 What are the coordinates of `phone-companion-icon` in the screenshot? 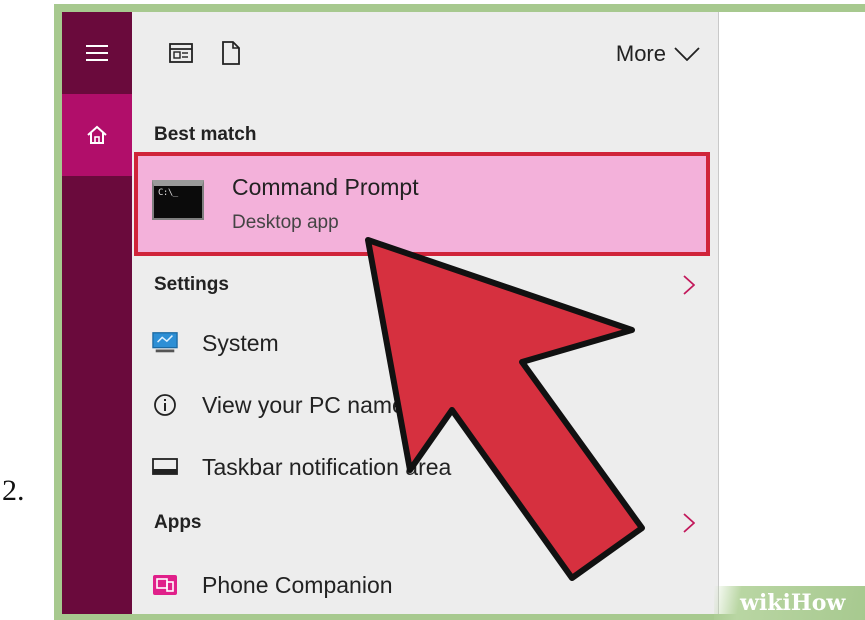 It's located at (165, 585).